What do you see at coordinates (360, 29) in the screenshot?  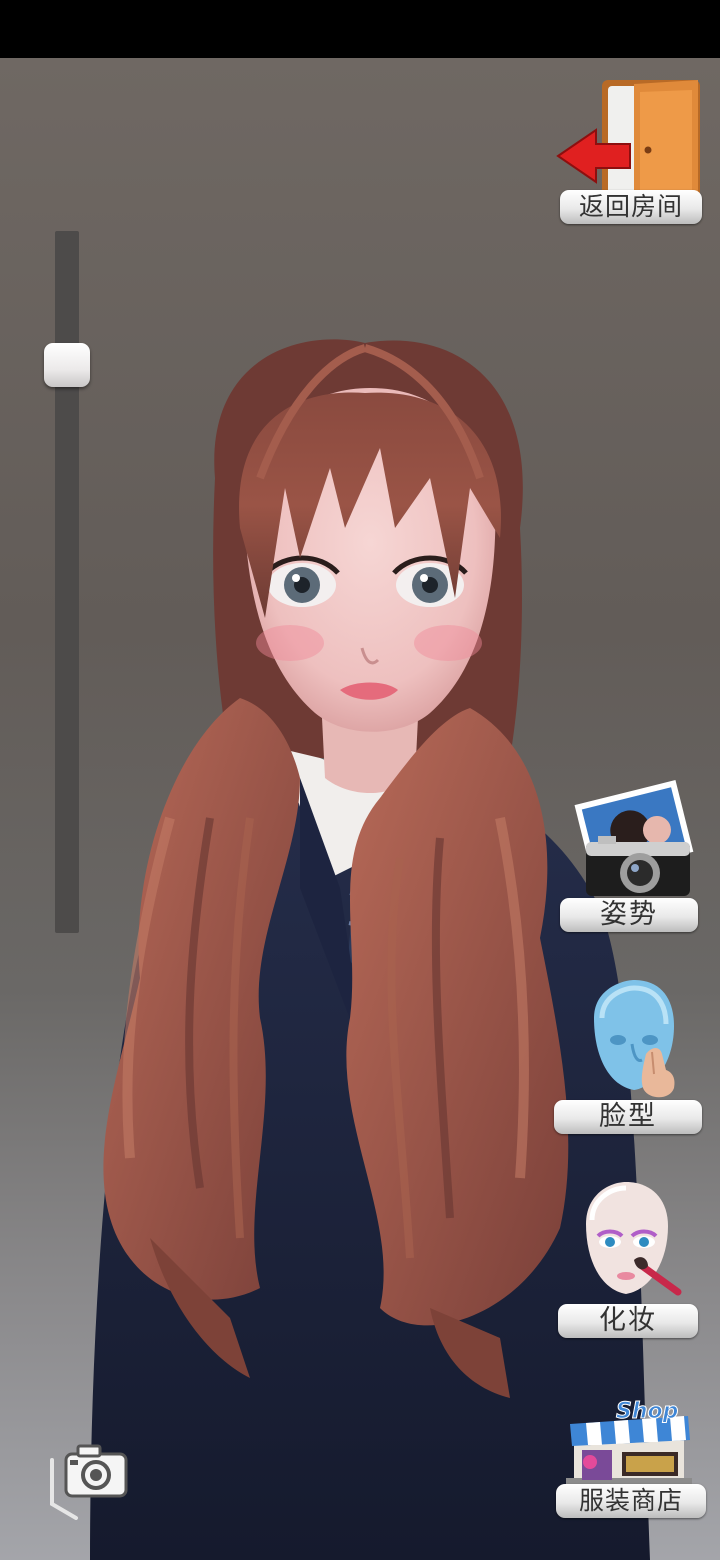 I see `status-bar` at bounding box center [360, 29].